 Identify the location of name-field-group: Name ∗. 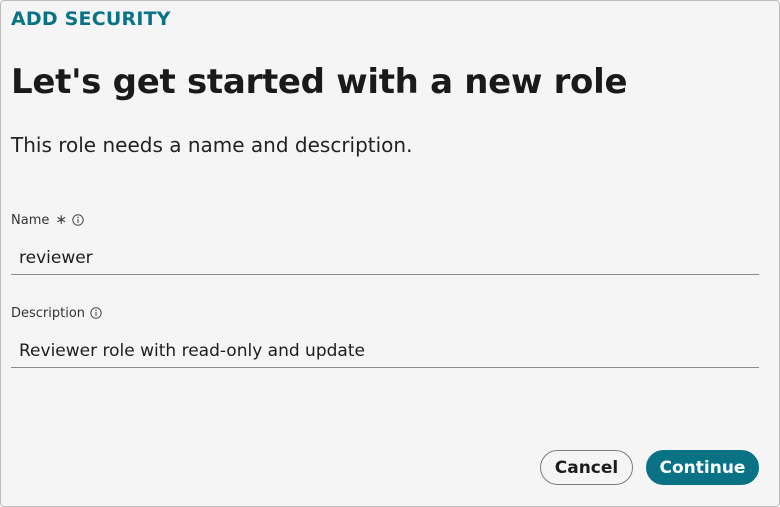
(385, 243).